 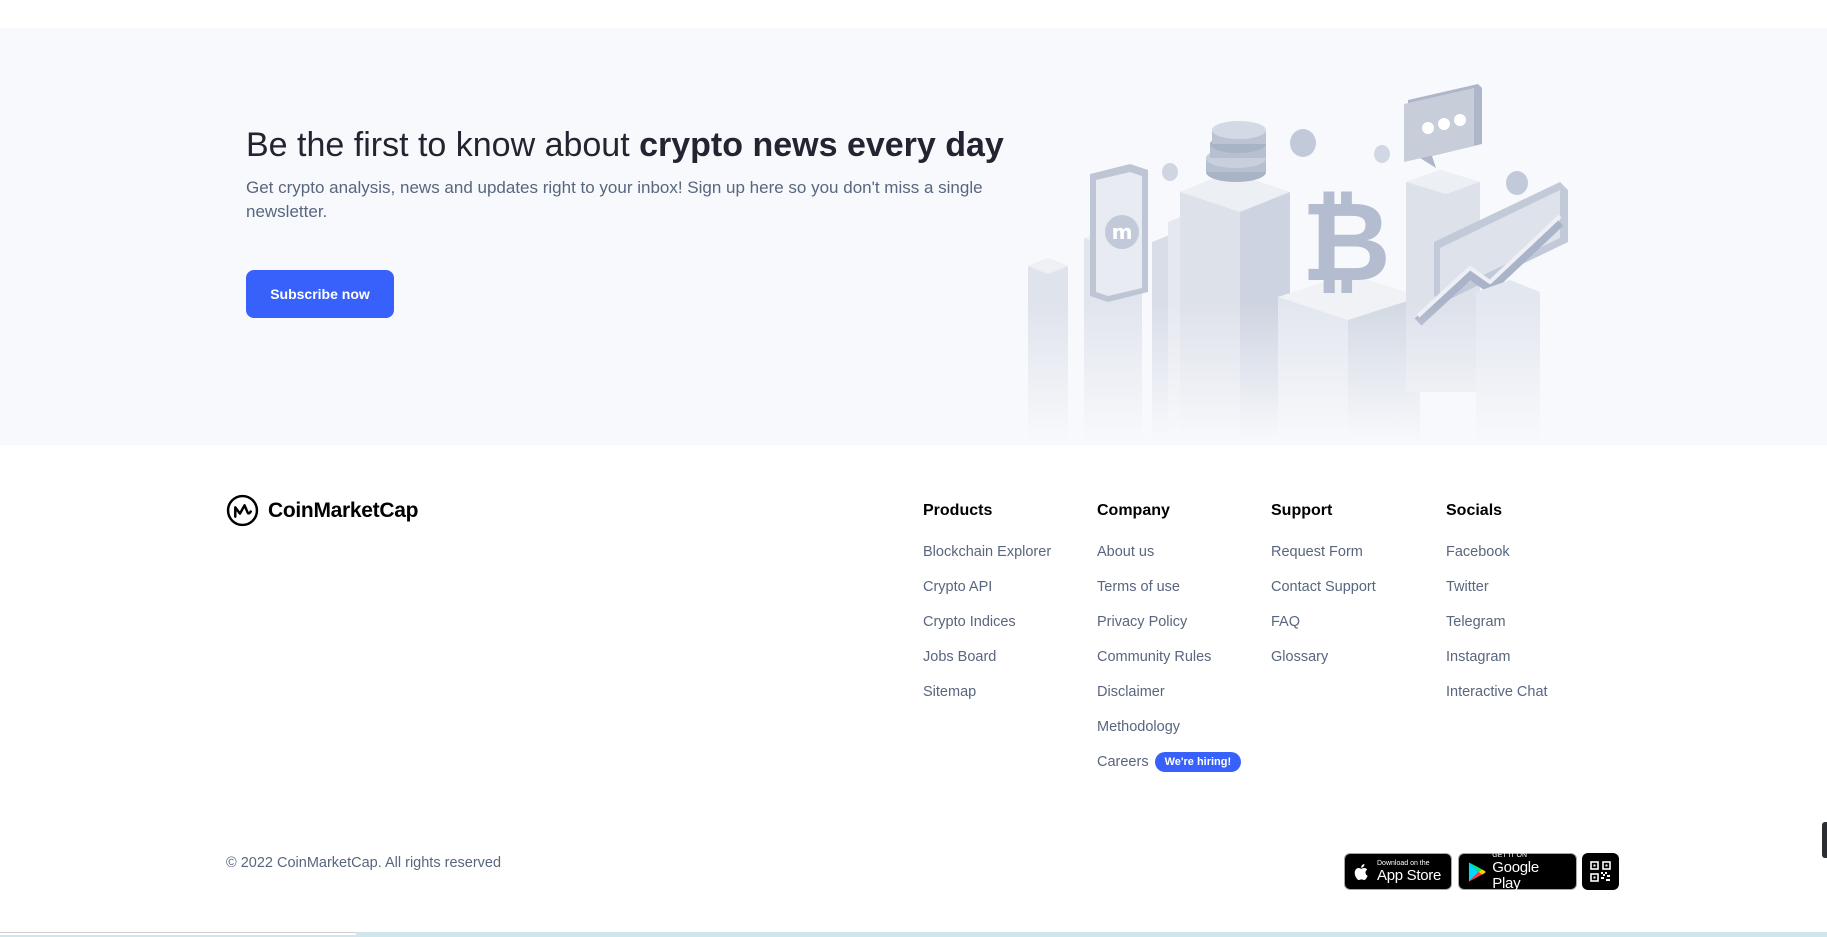 I want to click on brand-logo: CoinMarketCap, so click(x=322, y=510).